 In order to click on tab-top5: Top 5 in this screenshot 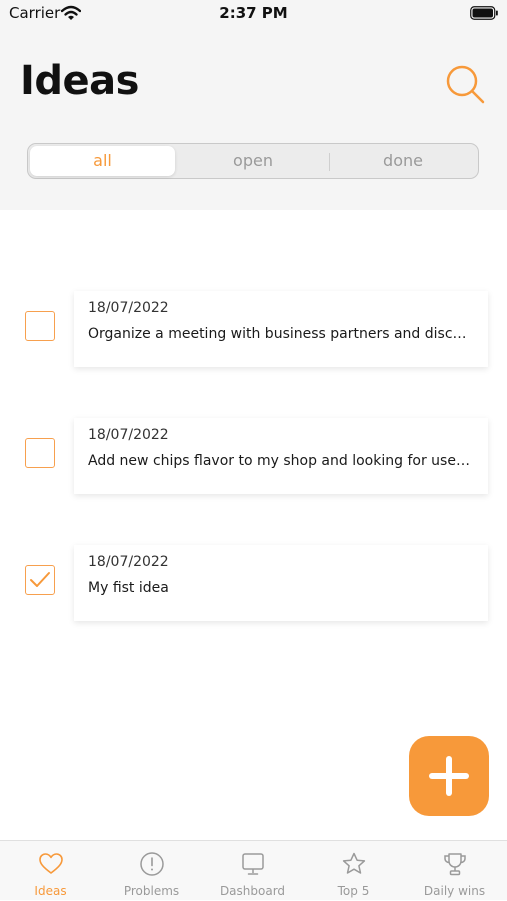, I will do `click(353, 871)`.